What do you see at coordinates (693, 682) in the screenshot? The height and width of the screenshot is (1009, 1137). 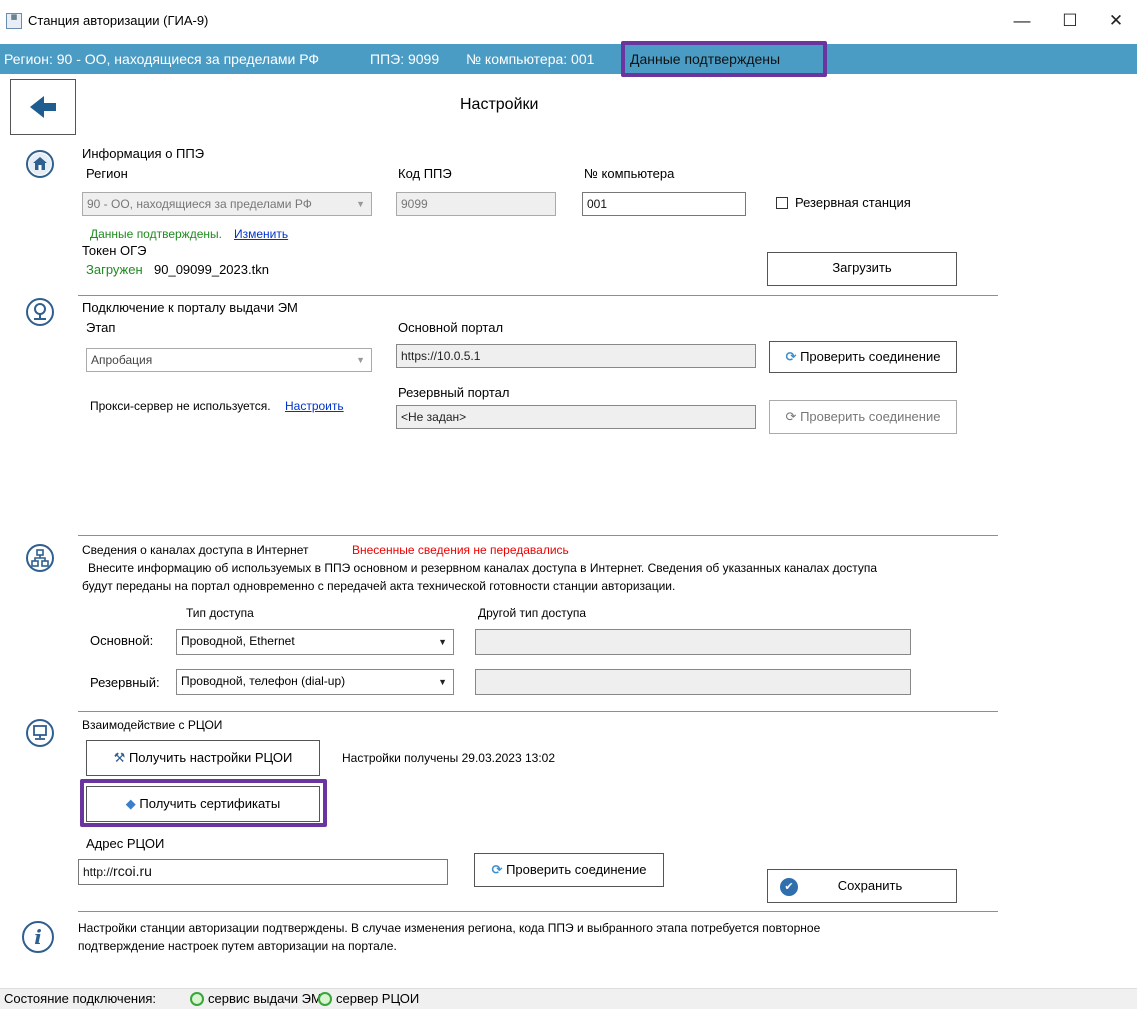 I see `reserve-other-type-field` at bounding box center [693, 682].